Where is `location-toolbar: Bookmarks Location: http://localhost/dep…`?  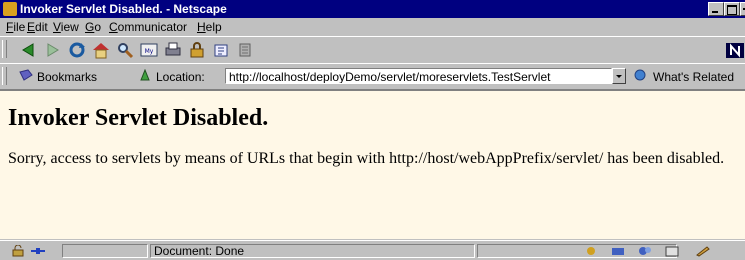 location-toolbar: Bookmarks Location: http://localhost/dep… is located at coordinates (372, 76).